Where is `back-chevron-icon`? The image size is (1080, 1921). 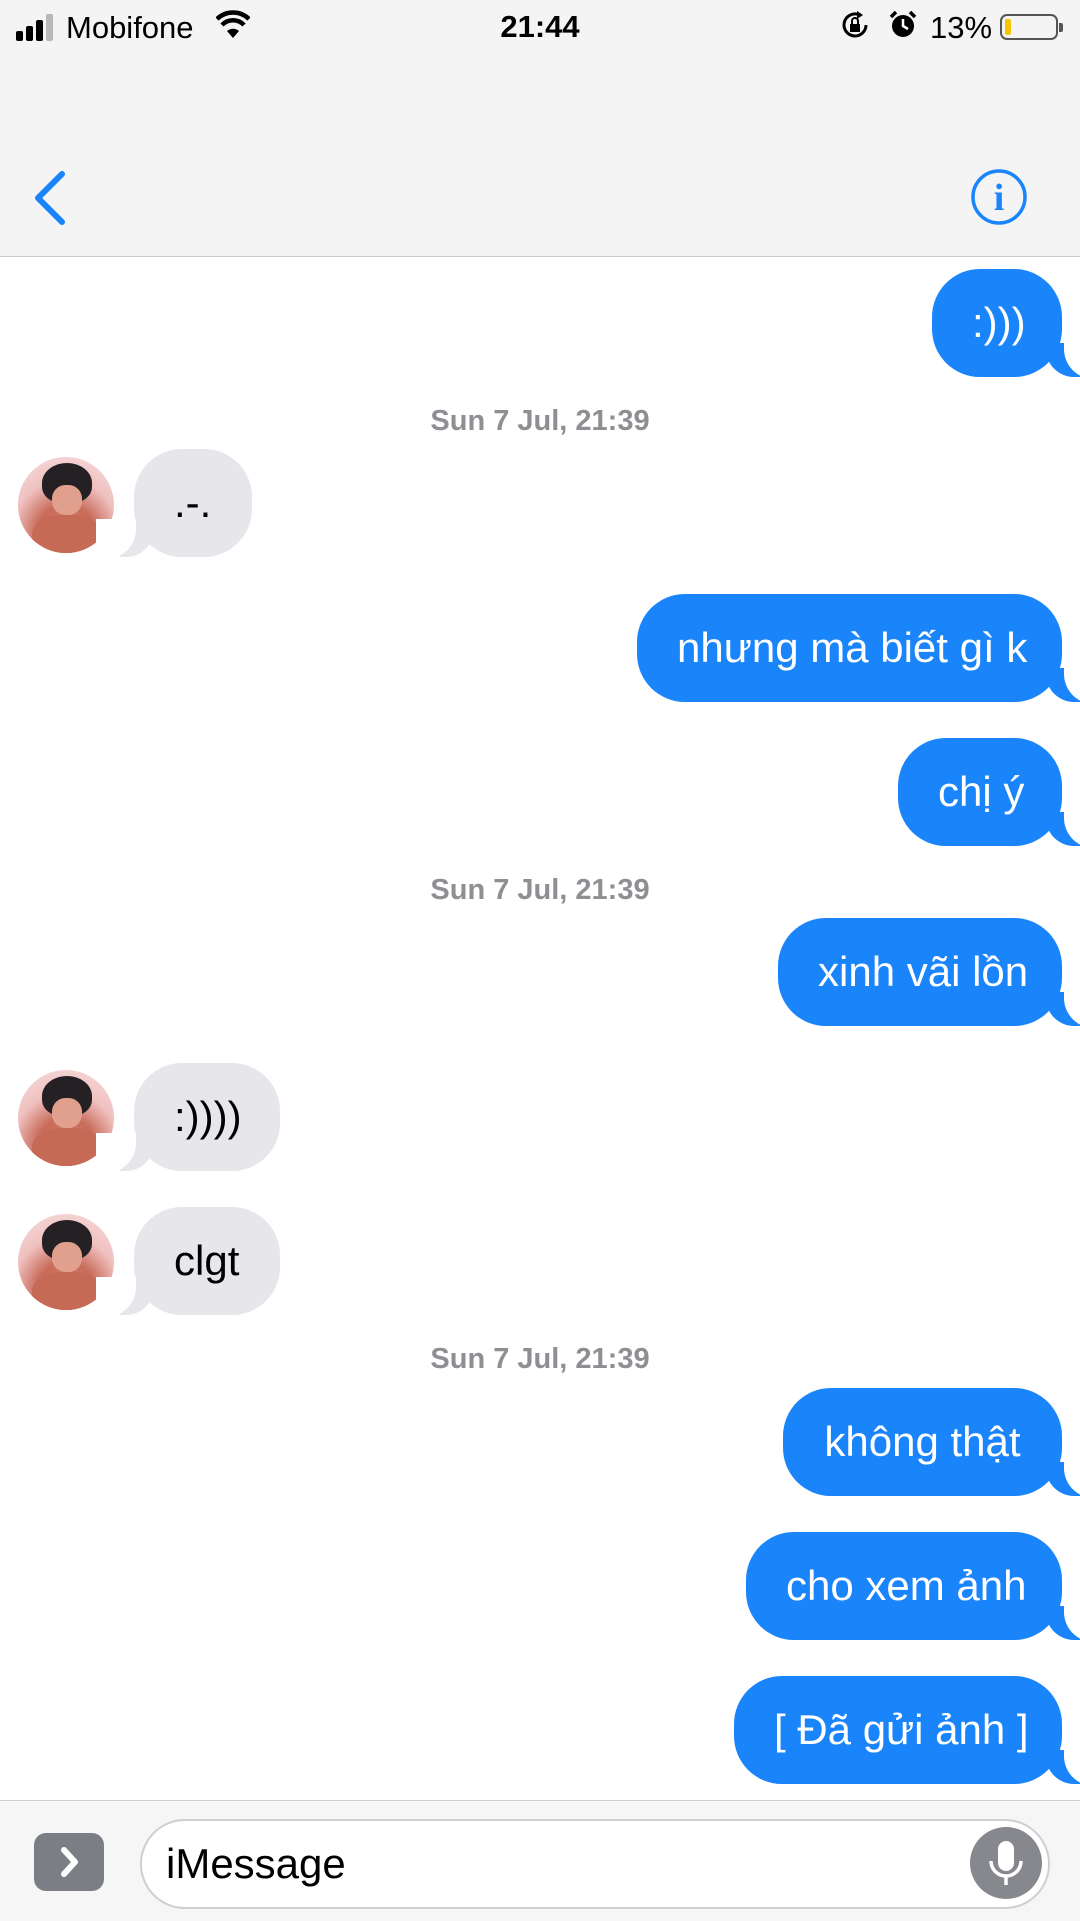 back-chevron-icon is located at coordinates (50, 198).